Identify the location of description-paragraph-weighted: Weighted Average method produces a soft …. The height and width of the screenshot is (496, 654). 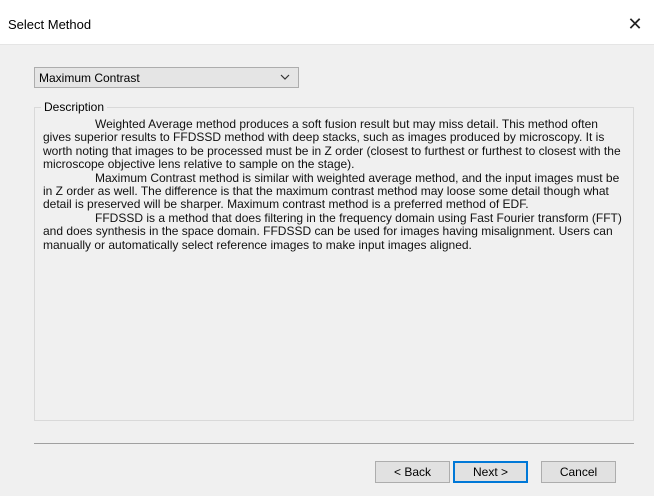
(332, 144).